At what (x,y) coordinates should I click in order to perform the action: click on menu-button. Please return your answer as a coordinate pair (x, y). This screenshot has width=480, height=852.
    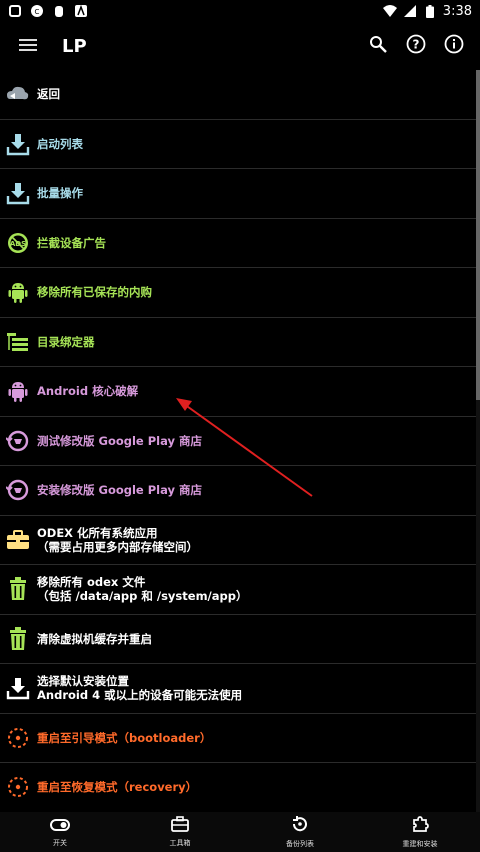
    Looking at the image, I should click on (28, 46).